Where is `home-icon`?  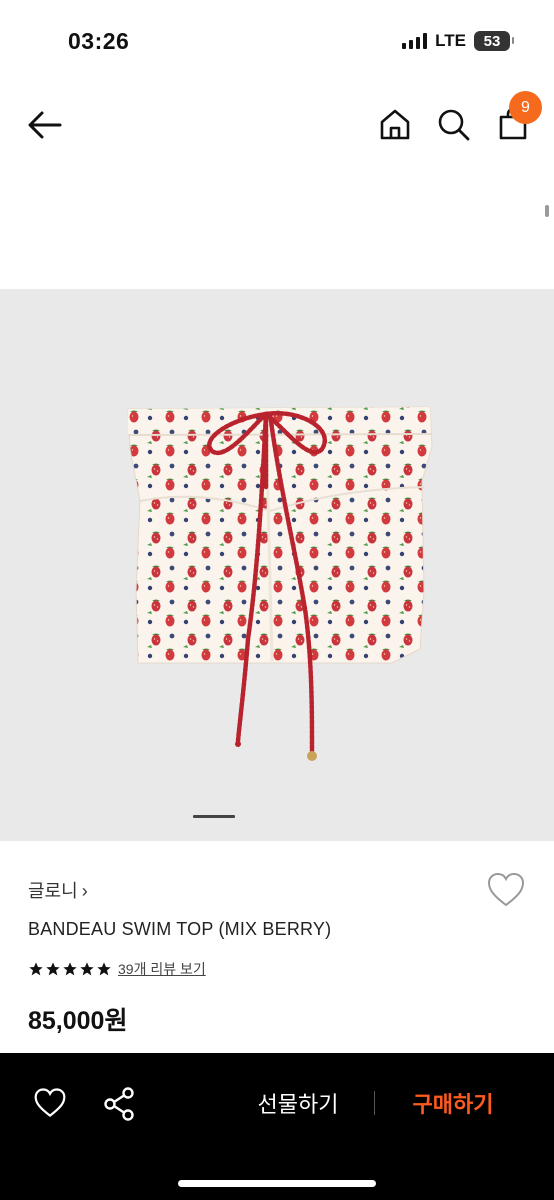 home-icon is located at coordinates (395, 124).